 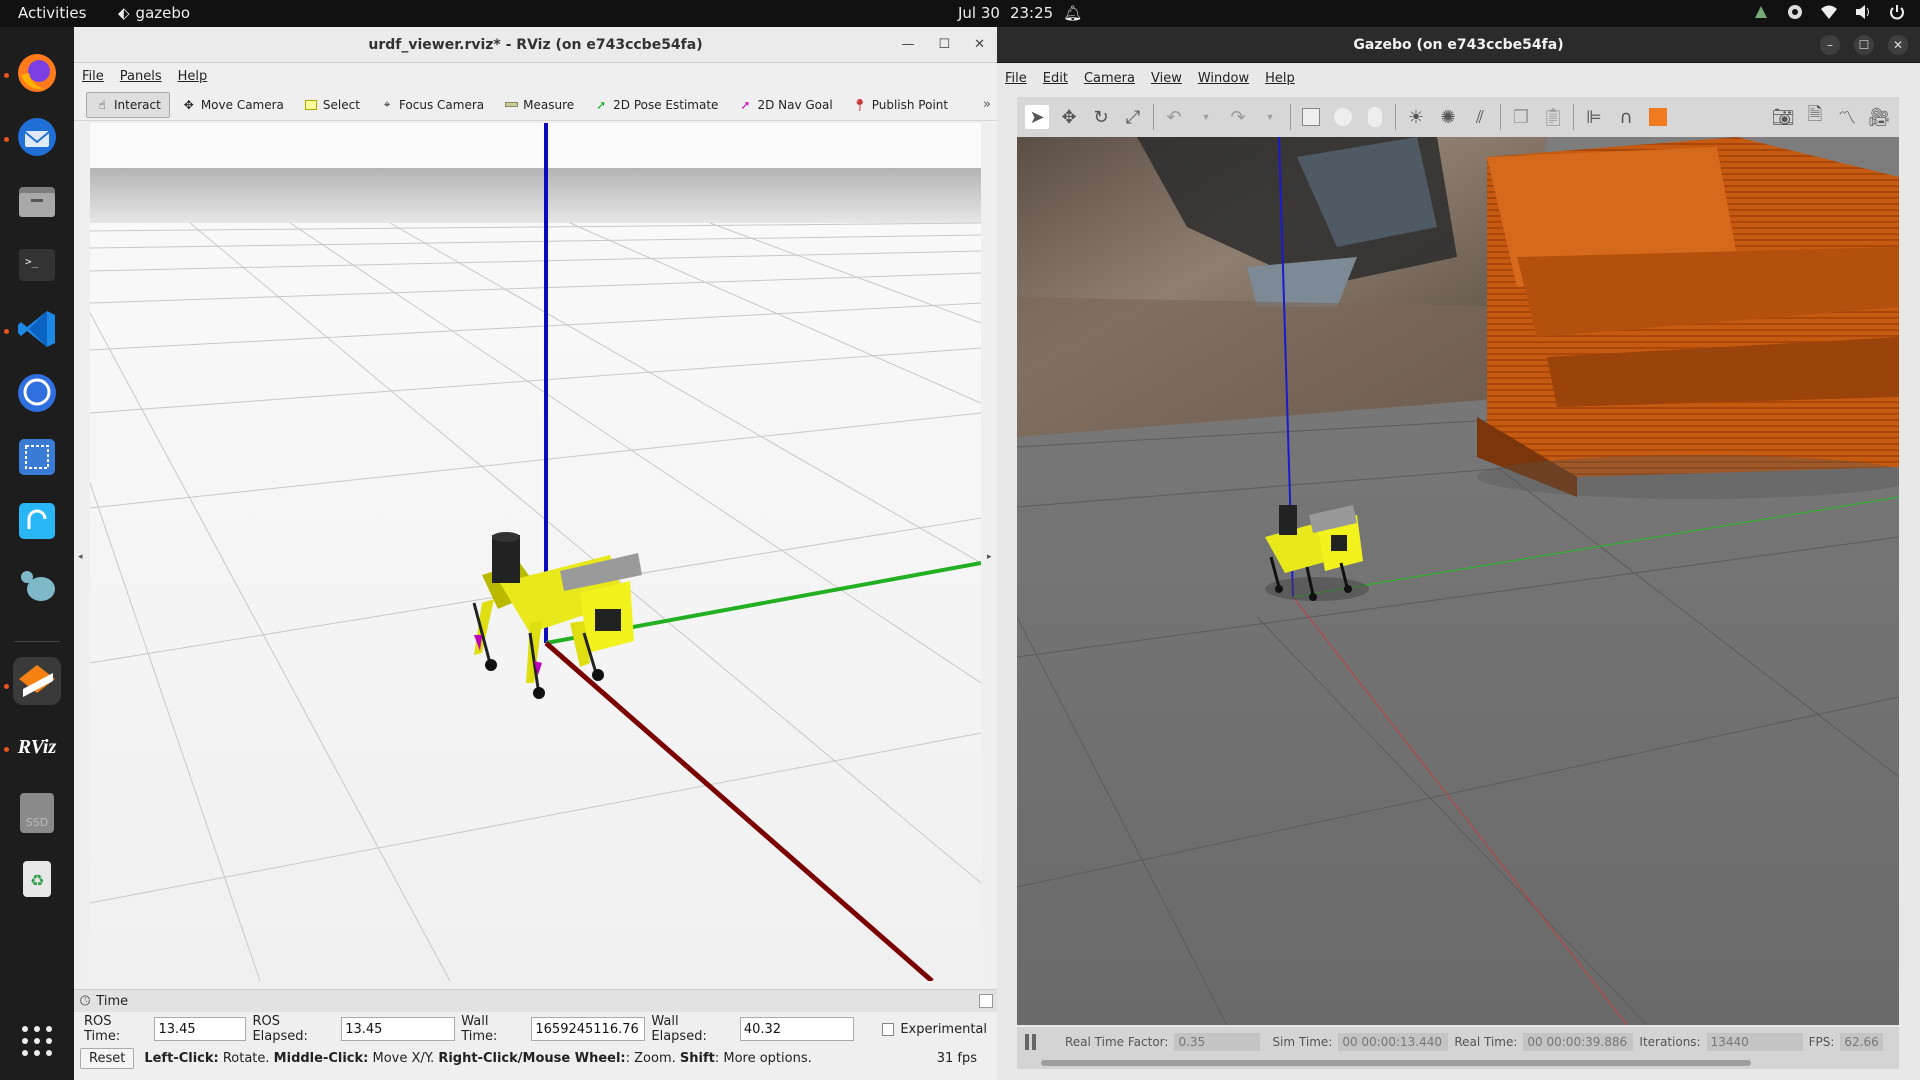 What do you see at coordinates (1783, 117) in the screenshot?
I see `screenshot-camera-icon: 📷︎` at bounding box center [1783, 117].